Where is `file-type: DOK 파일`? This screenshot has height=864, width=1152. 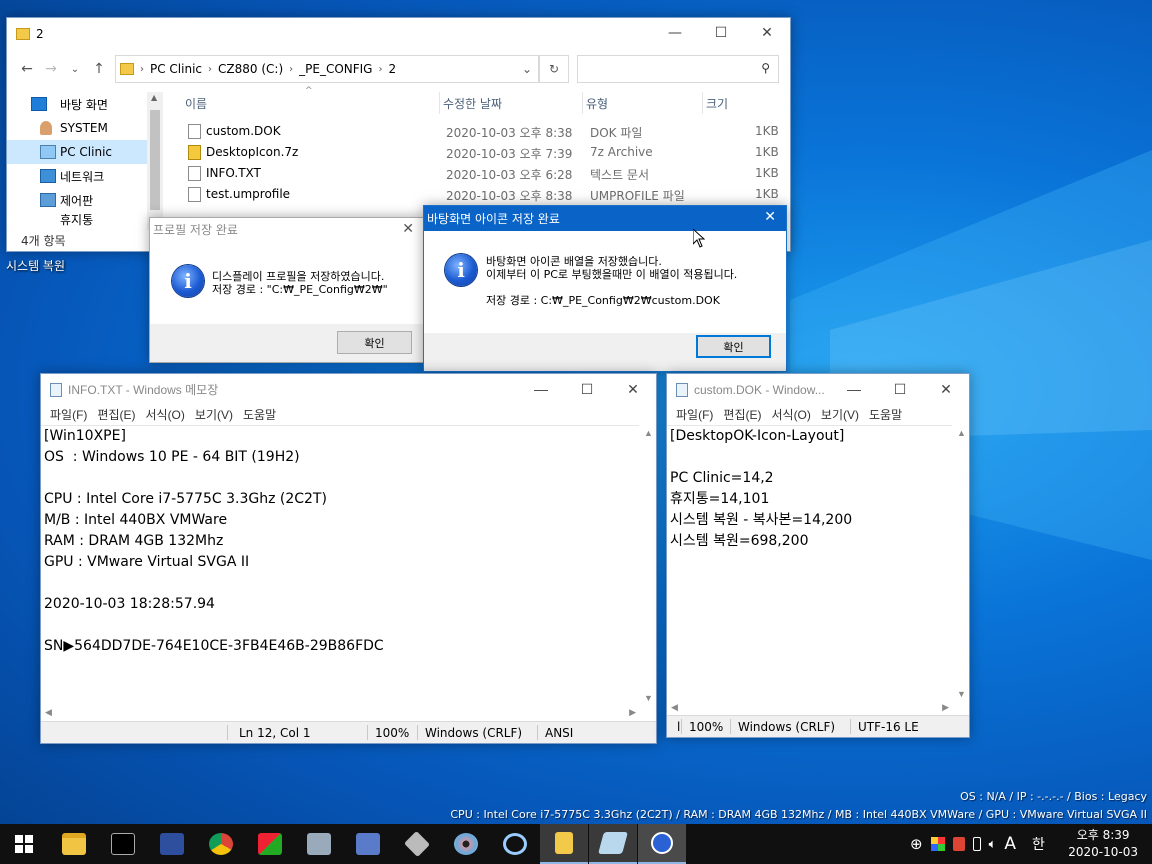
file-type: DOK 파일 is located at coordinates (616, 133).